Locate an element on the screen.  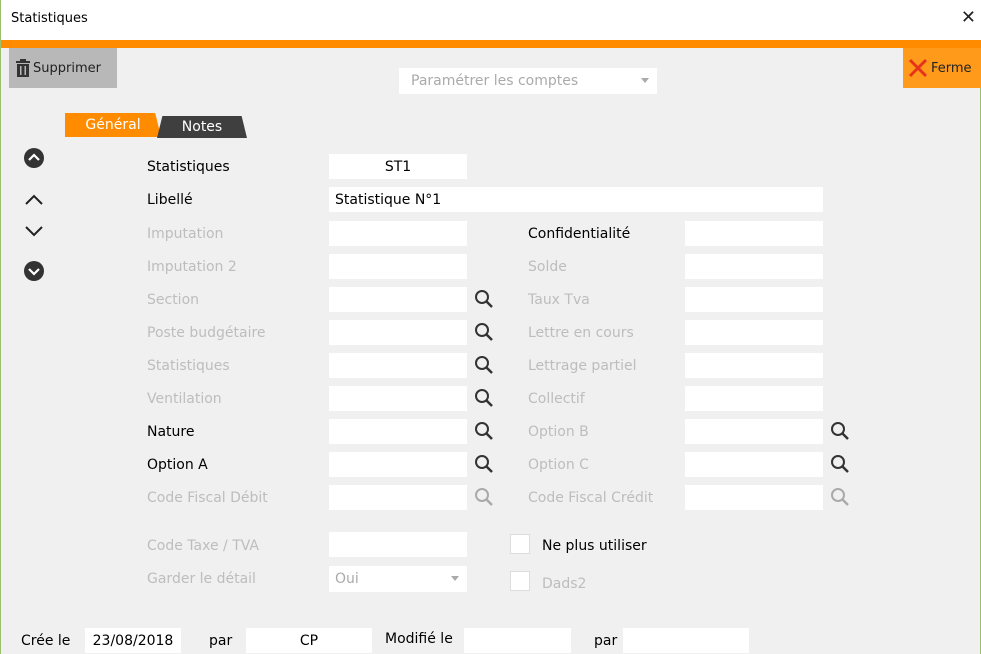
accounts-settings-select: Paramétrer les comptes is located at coordinates (528, 81).